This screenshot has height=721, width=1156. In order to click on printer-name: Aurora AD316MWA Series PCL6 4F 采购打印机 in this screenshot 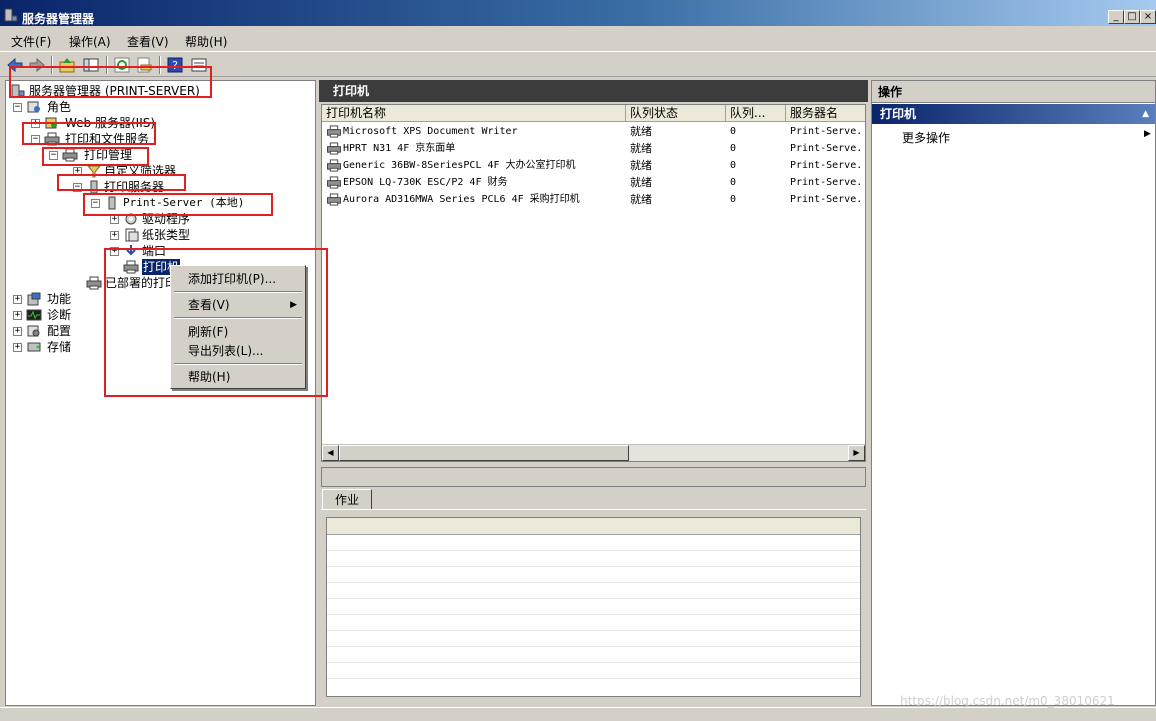, I will do `click(461, 199)`.